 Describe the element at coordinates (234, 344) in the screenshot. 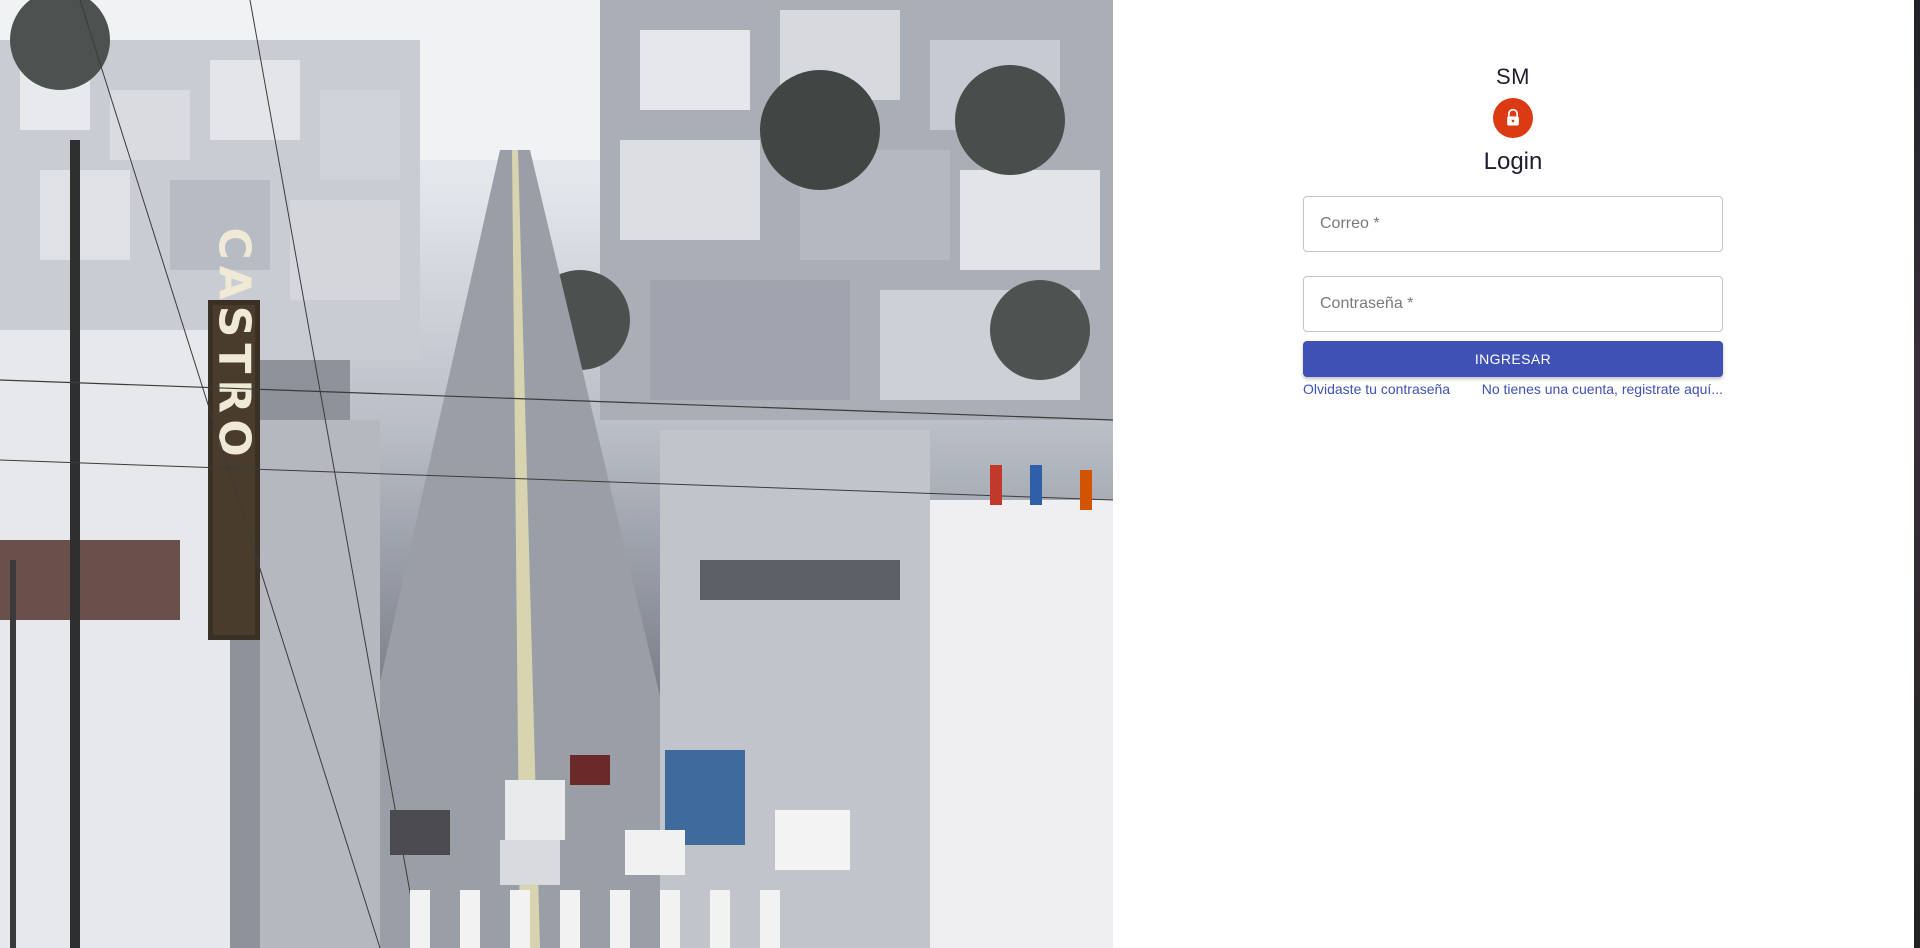

I see `castro-sign-text: CASTRO` at that location.